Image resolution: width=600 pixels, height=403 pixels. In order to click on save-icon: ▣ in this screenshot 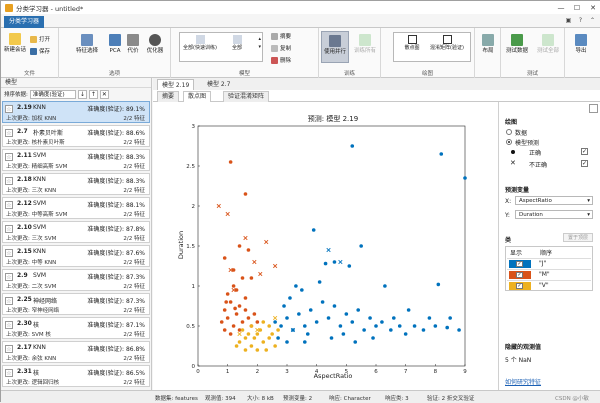, I will do `click(568, 20)`.